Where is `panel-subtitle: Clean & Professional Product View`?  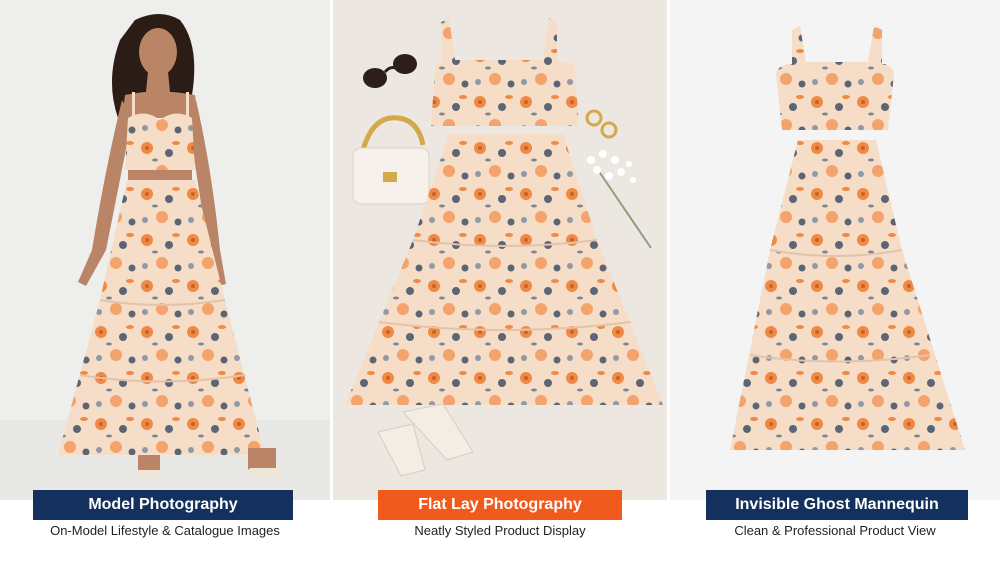
panel-subtitle: Clean & Professional Product View is located at coordinates (835, 530).